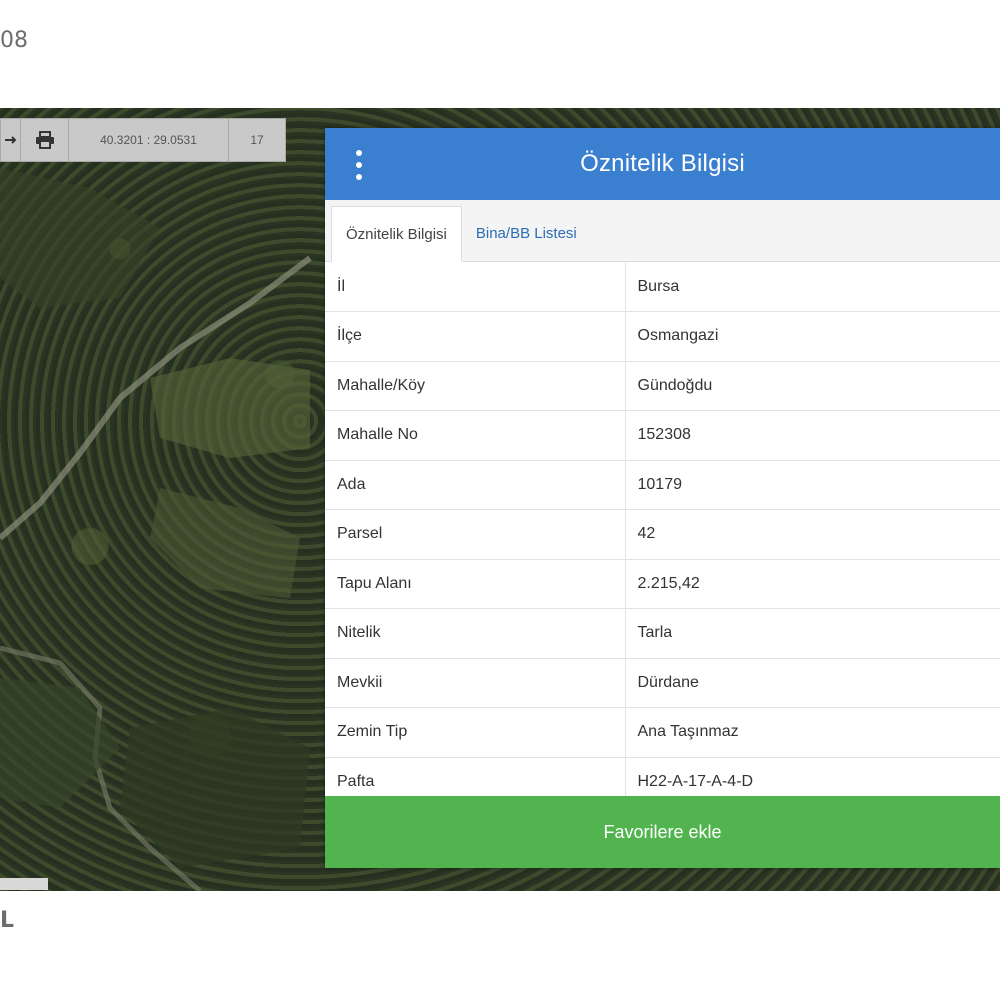 The width and height of the screenshot is (1000, 1000). What do you see at coordinates (475, 633) in the screenshot?
I see `row-key: Nitelik` at bounding box center [475, 633].